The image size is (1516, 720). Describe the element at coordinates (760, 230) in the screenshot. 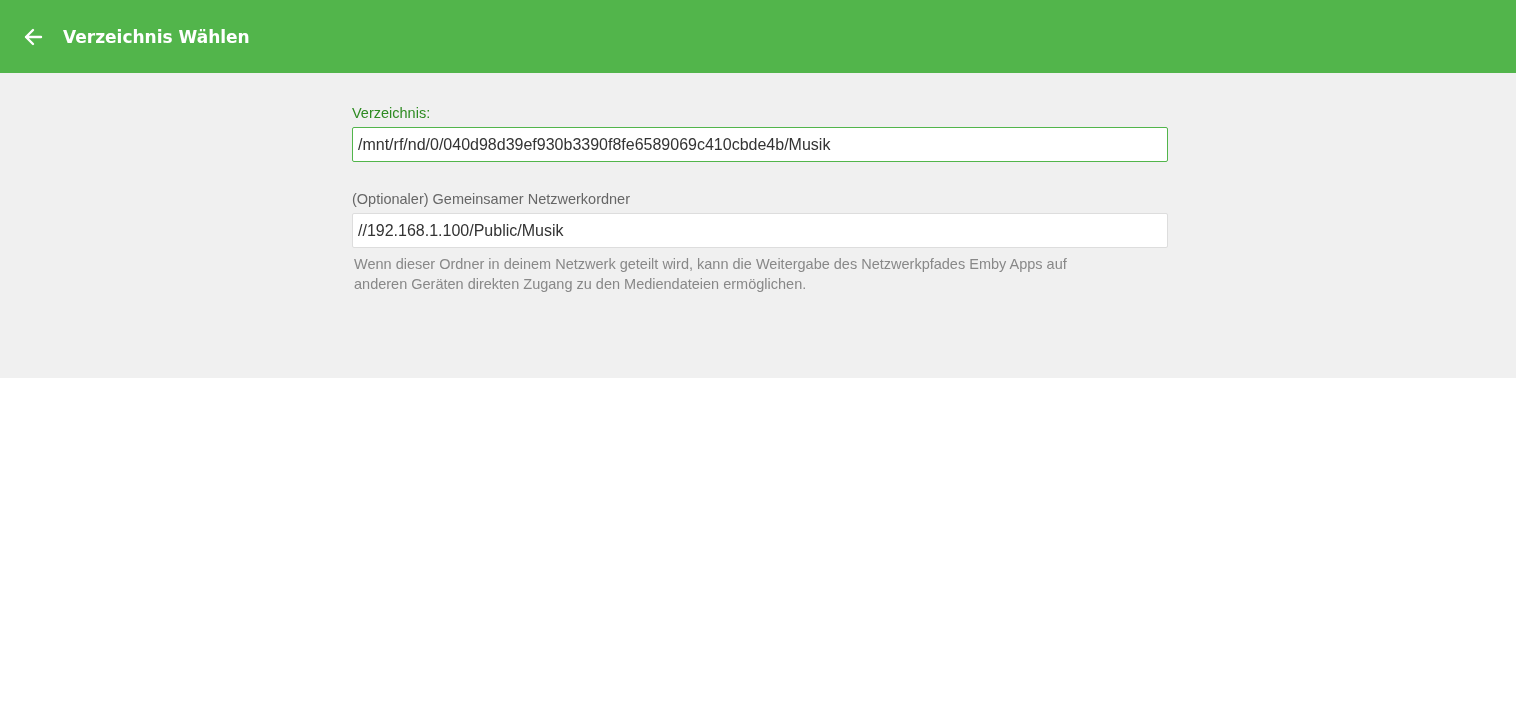

I see `text-field: //192.168.1.100/Public/Musik` at that location.